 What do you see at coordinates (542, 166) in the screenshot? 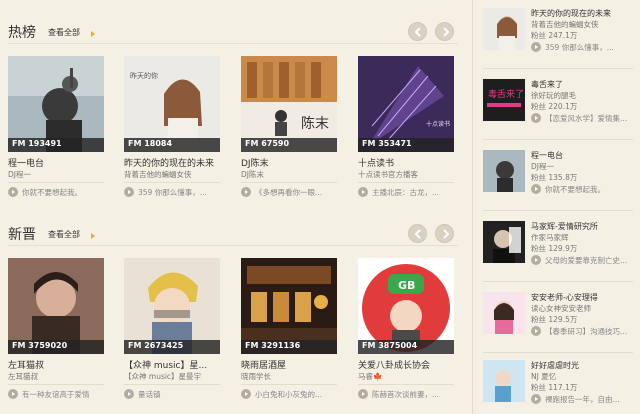
I see `sidebar-item-host: DJ程一` at bounding box center [542, 166].